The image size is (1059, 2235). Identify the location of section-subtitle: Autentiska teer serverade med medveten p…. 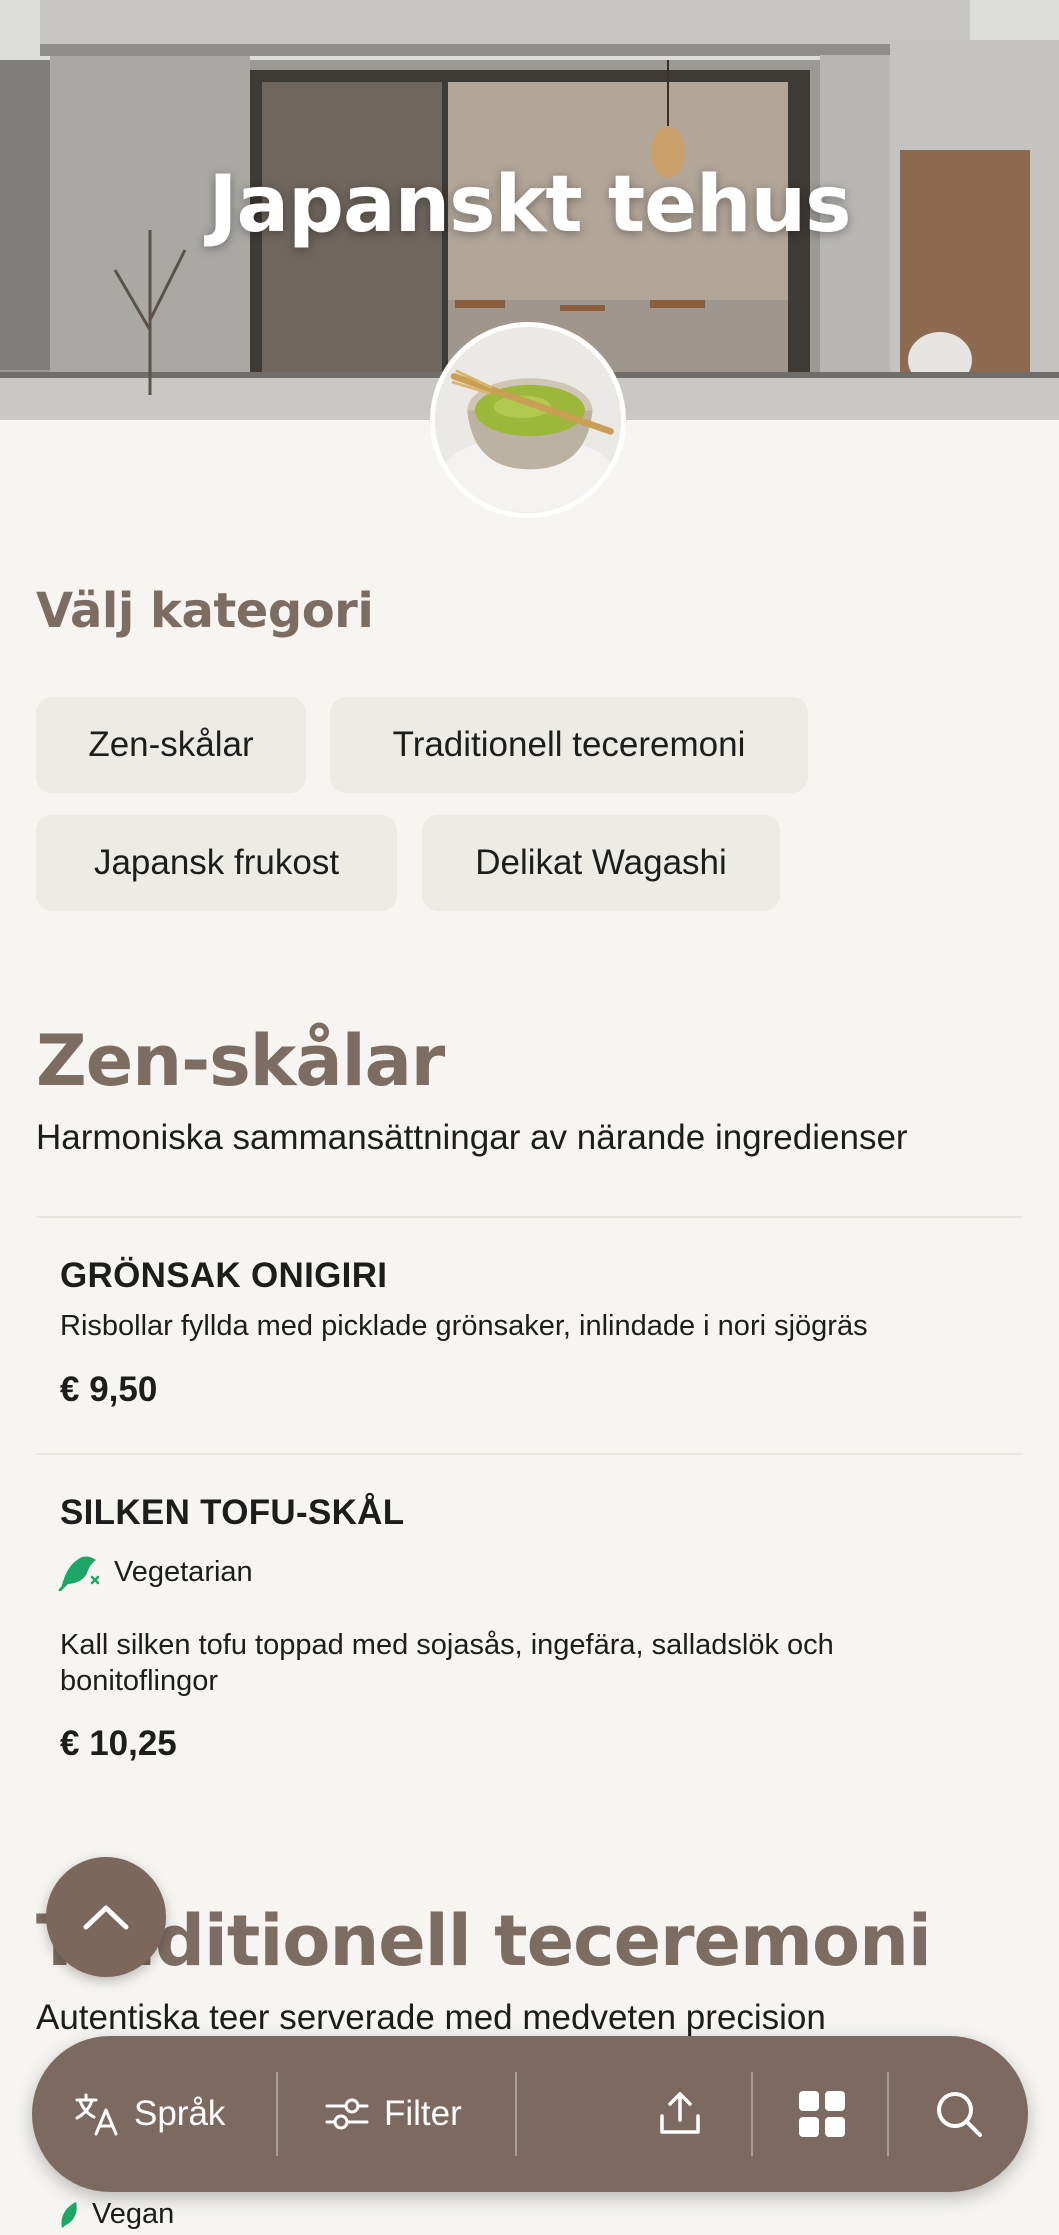
(431, 2017).